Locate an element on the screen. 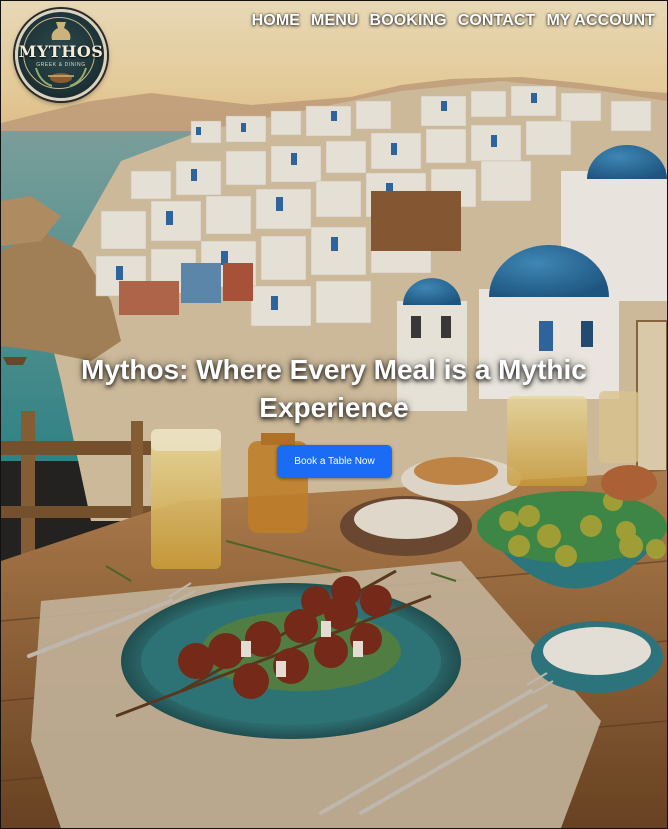 The image size is (668, 829). nav-menu: MENU is located at coordinates (335, 21).